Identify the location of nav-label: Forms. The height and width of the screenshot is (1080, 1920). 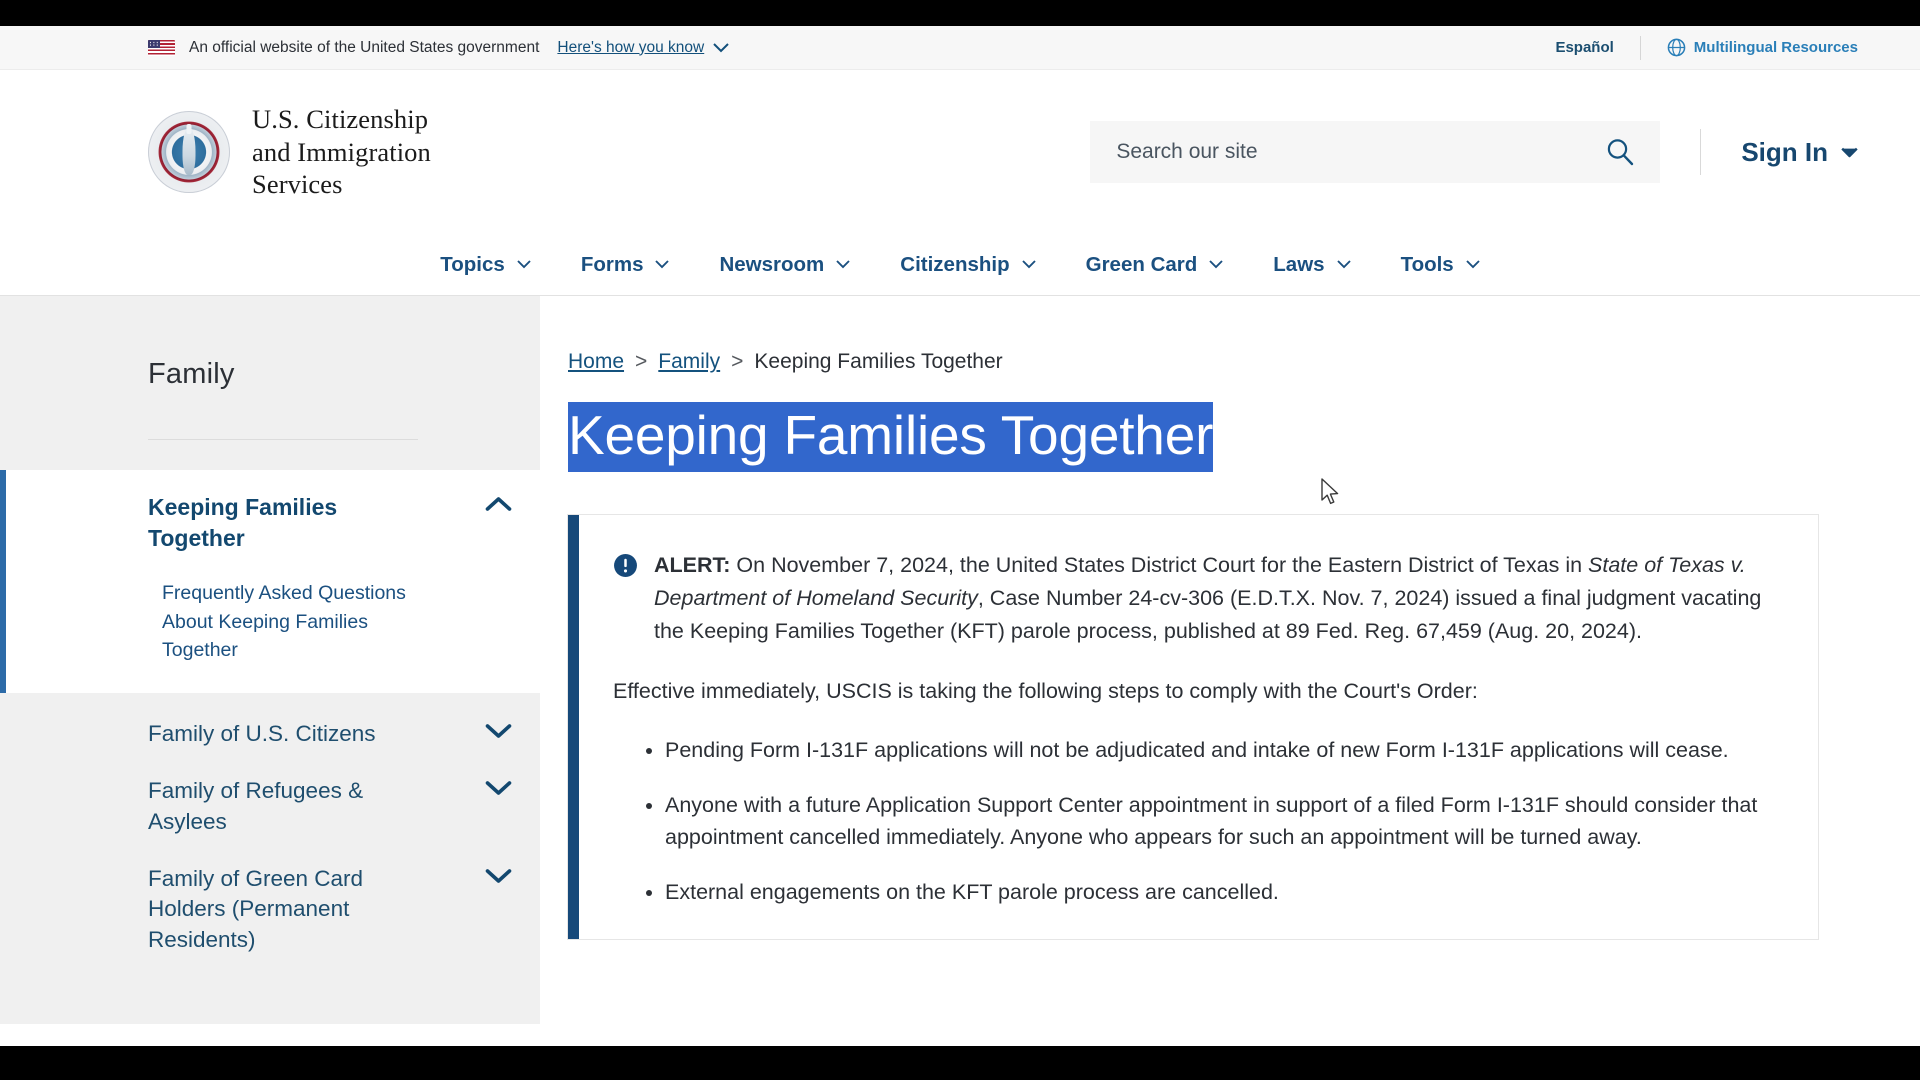
(612, 264).